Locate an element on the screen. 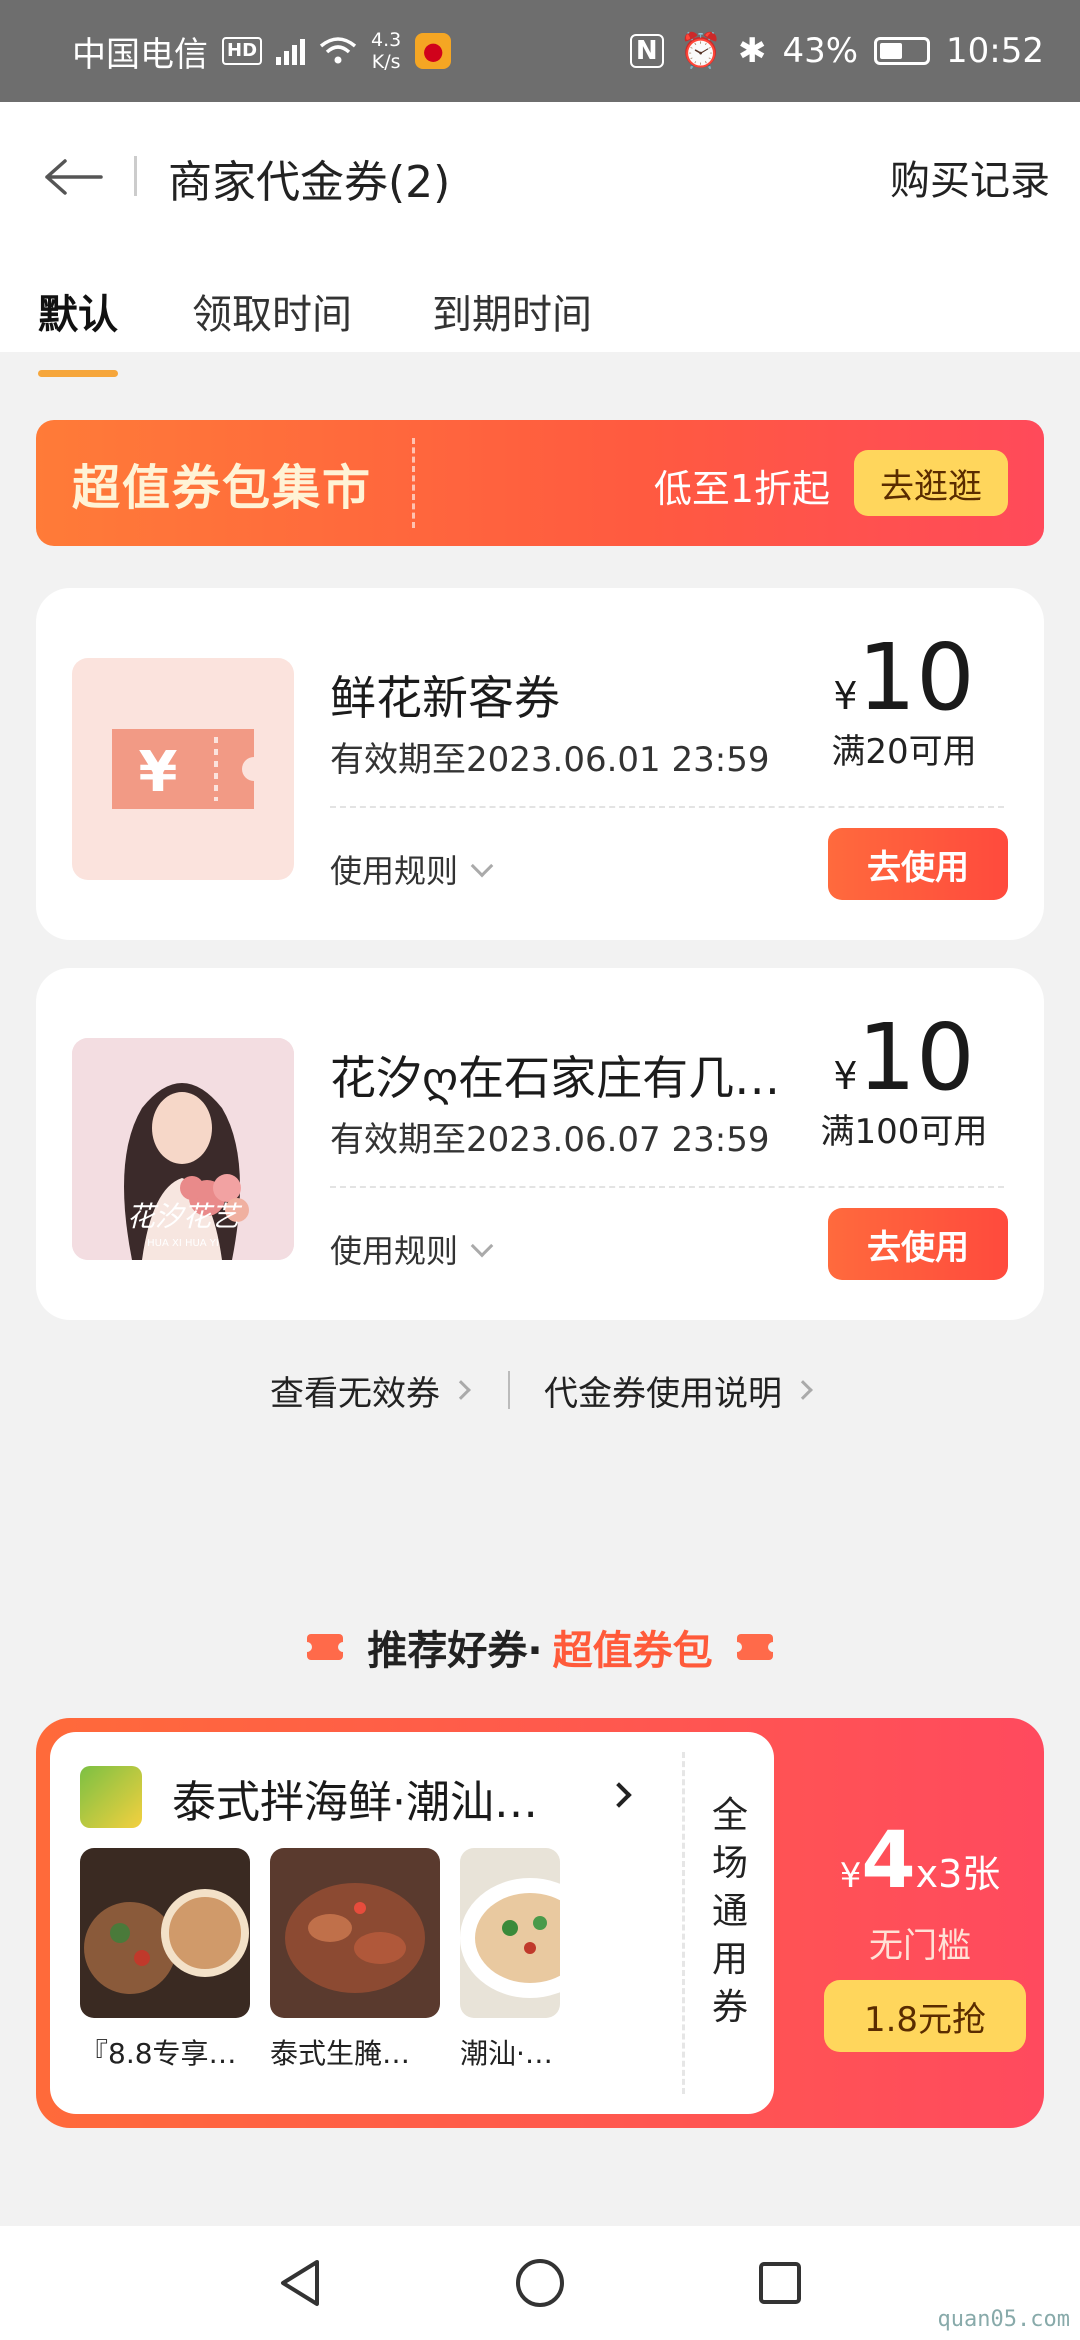 The width and height of the screenshot is (1080, 2340). market-divider is located at coordinates (413, 483).